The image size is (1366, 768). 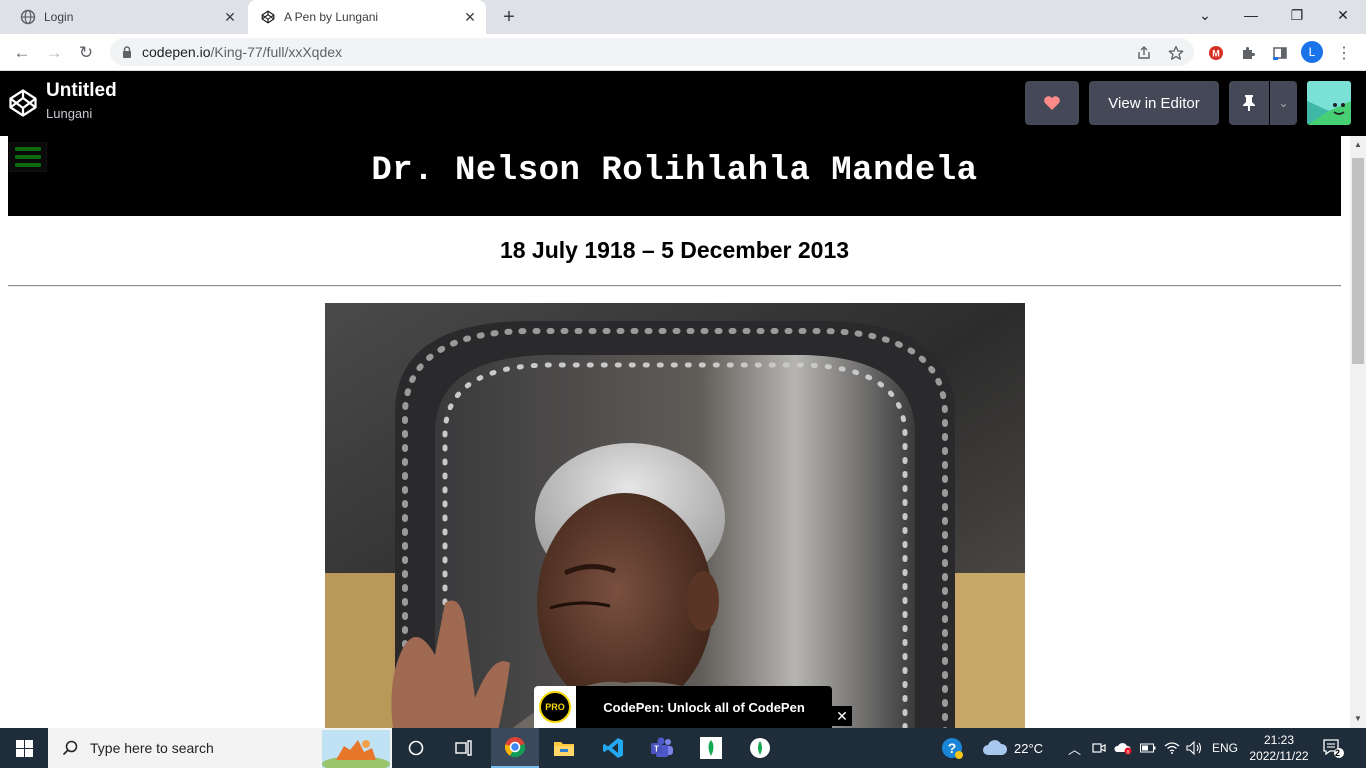 I want to click on restore-button: ❐, so click(x=1297, y=15).